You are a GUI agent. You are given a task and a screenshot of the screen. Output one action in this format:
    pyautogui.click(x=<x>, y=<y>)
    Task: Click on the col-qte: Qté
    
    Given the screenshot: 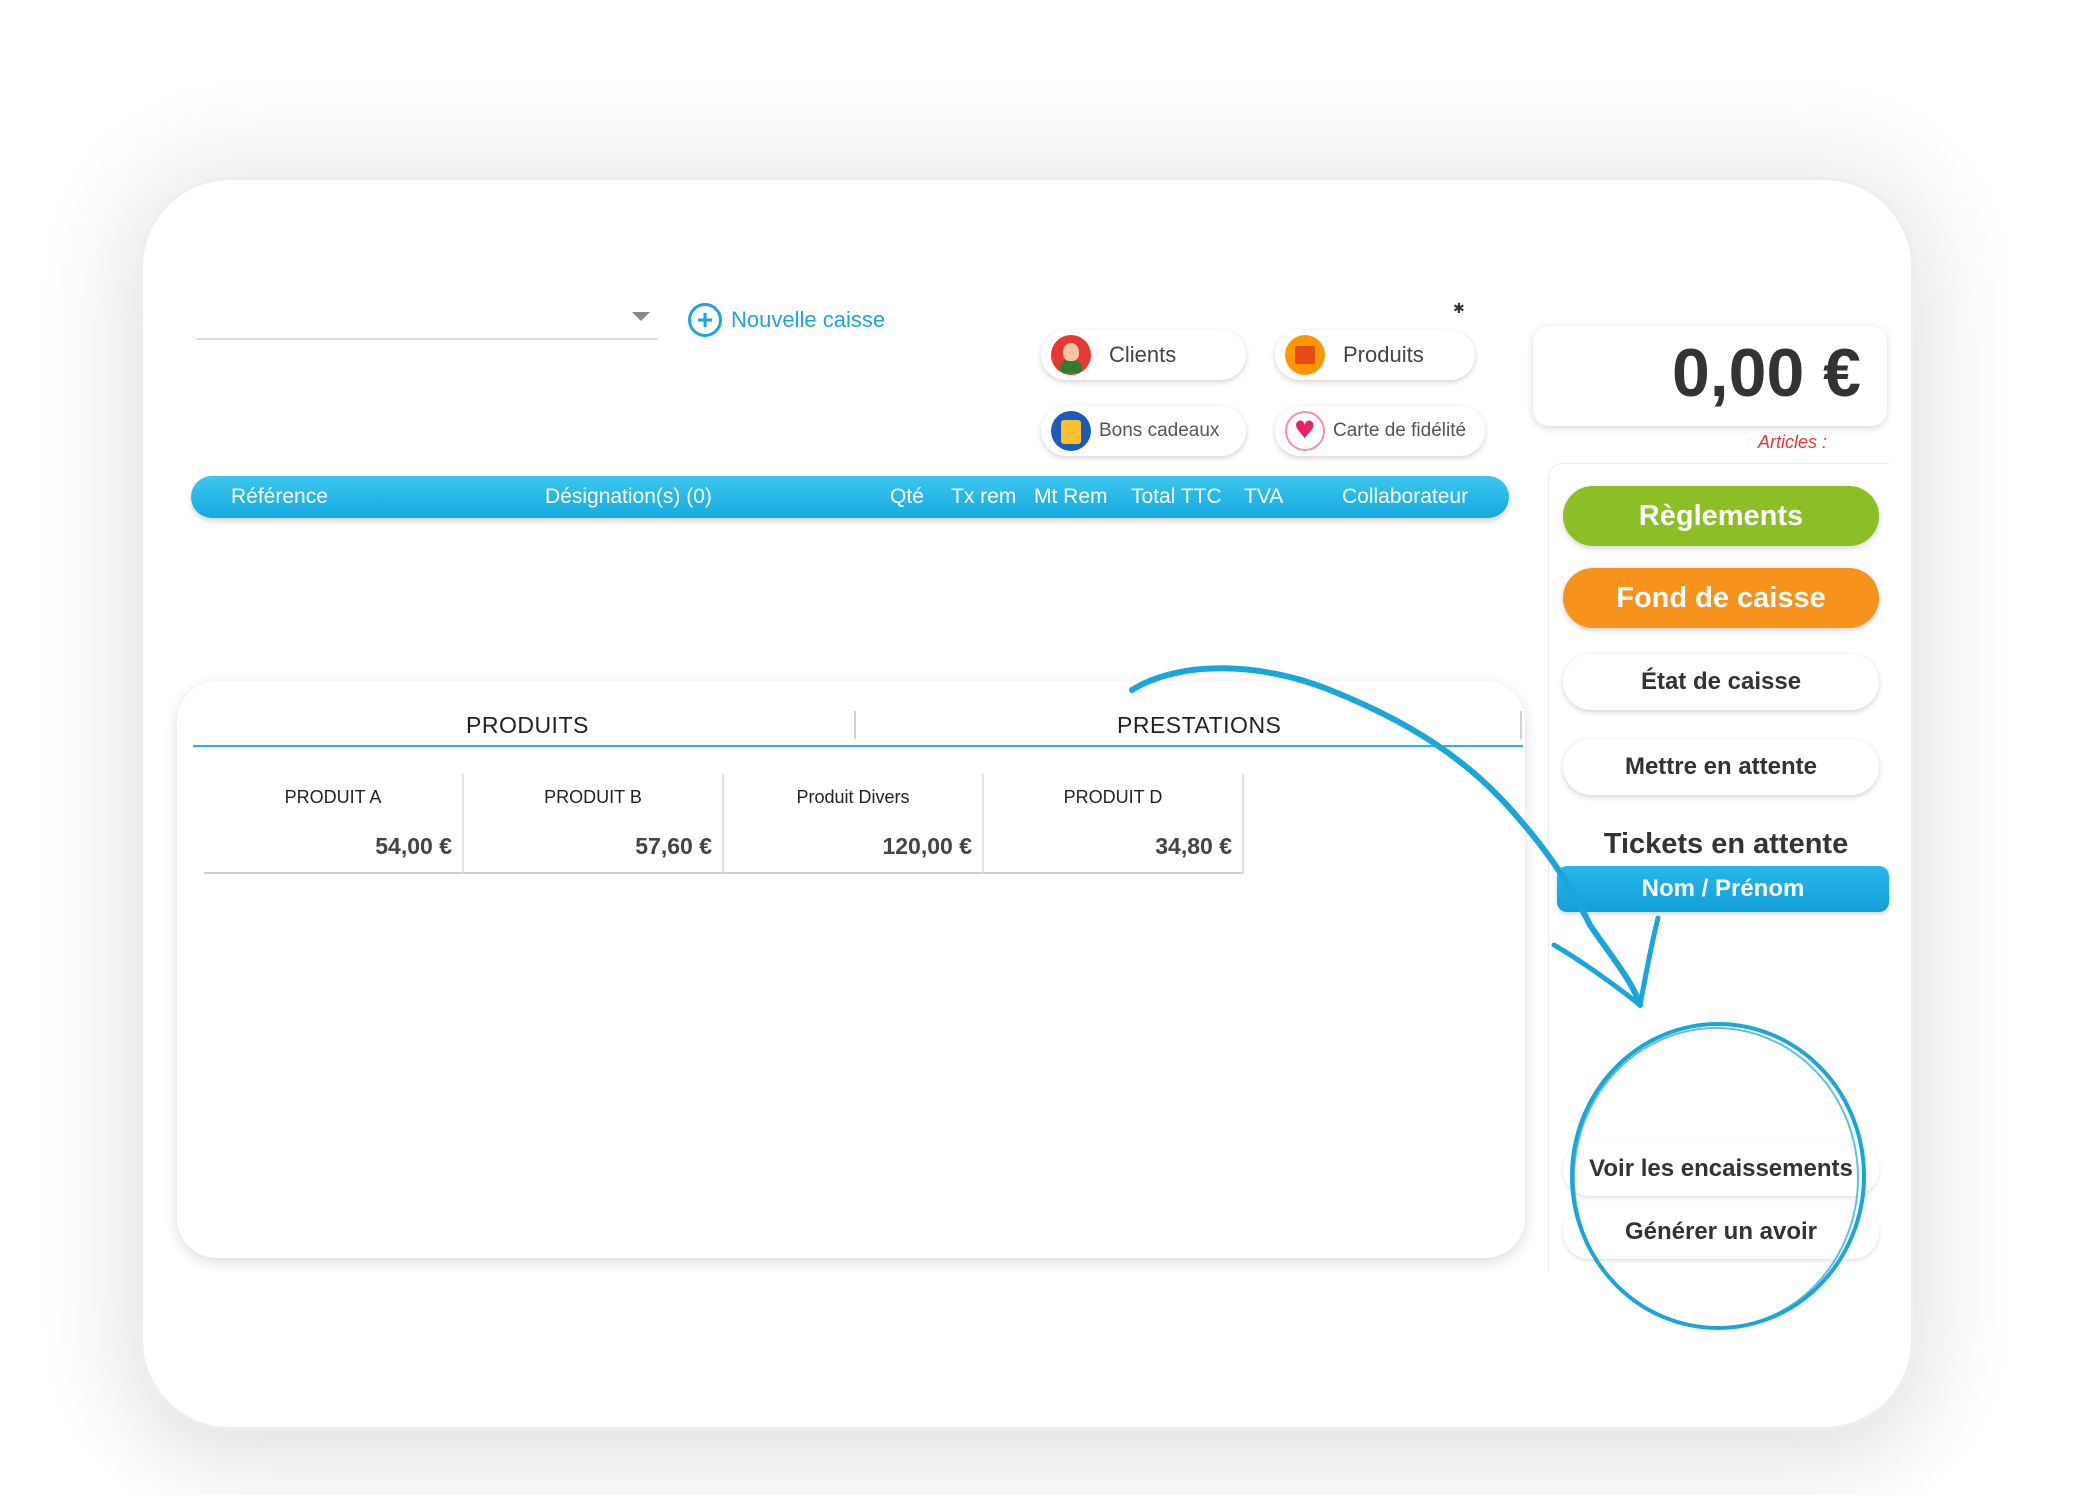 What is the action you would take?
    pyautogui.click(x=907, y=497)
    